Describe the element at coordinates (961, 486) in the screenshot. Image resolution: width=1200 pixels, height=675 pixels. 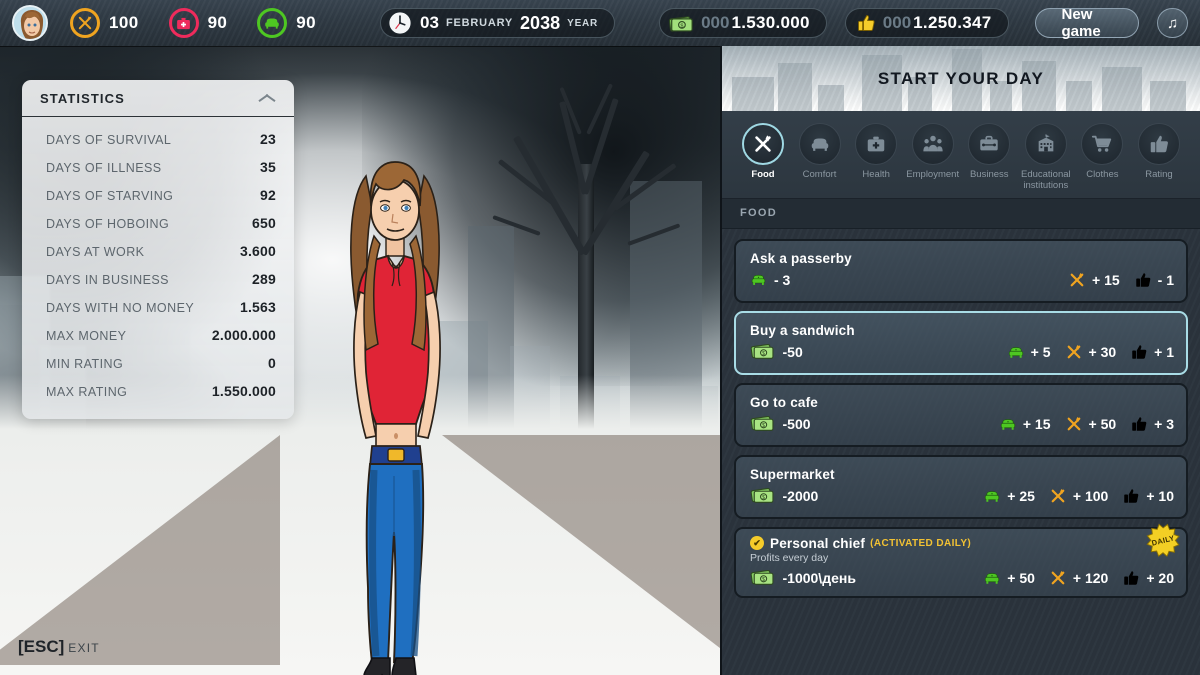
I see `action-item: Supermarket $ -2000 + 25 + 100 + 10` at that location.